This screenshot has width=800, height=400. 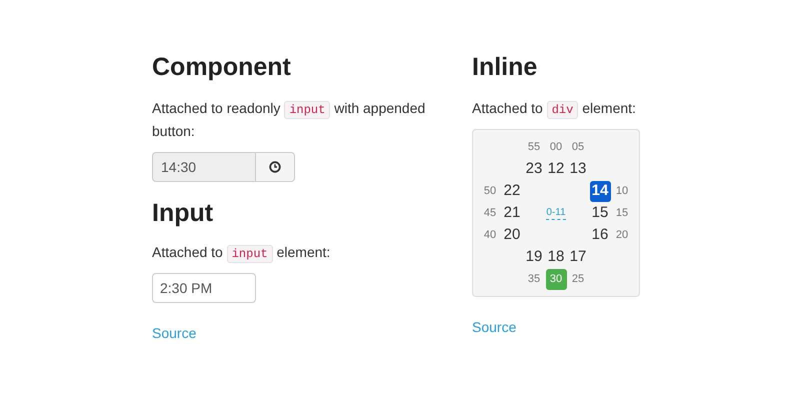 I want to click on hour-option: 15, so click(x=600, y=213).